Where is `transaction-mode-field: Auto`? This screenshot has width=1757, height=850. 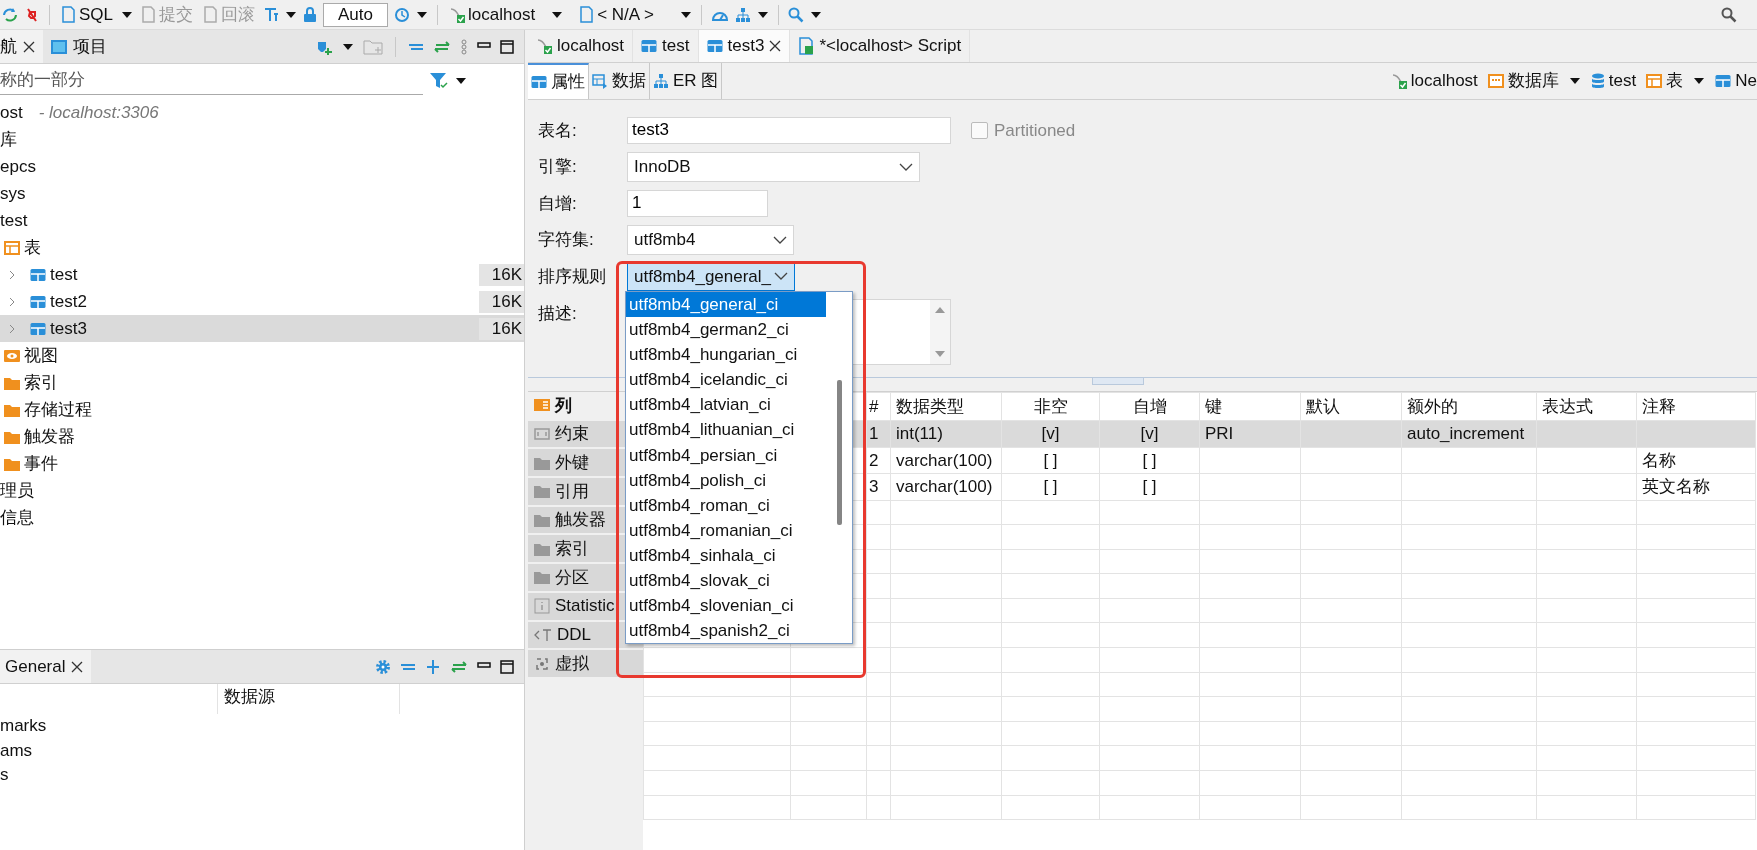
transaction-mode-field: Auto is located at coordinates (355, 14).